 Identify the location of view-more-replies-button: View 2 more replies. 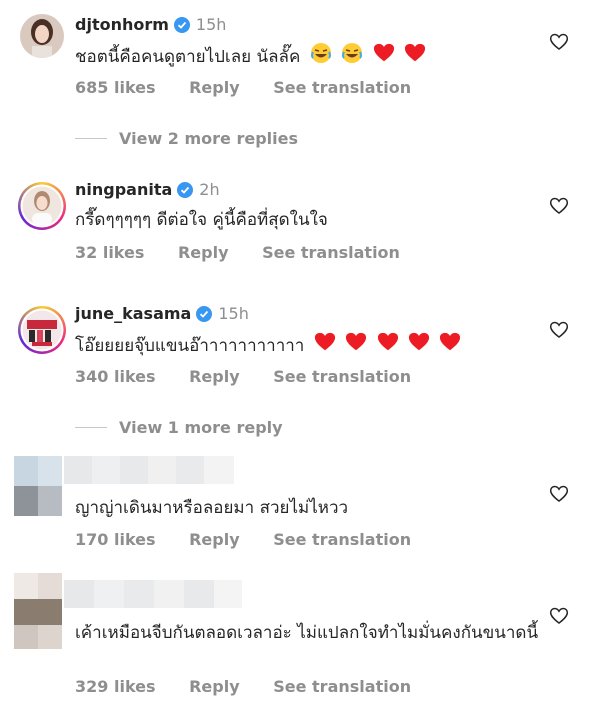
(186, 138).